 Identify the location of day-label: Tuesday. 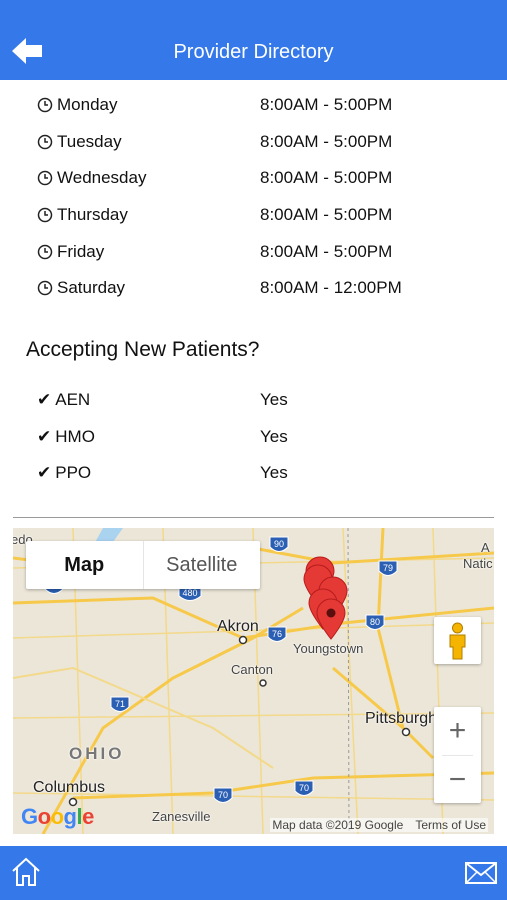
(89, 141).